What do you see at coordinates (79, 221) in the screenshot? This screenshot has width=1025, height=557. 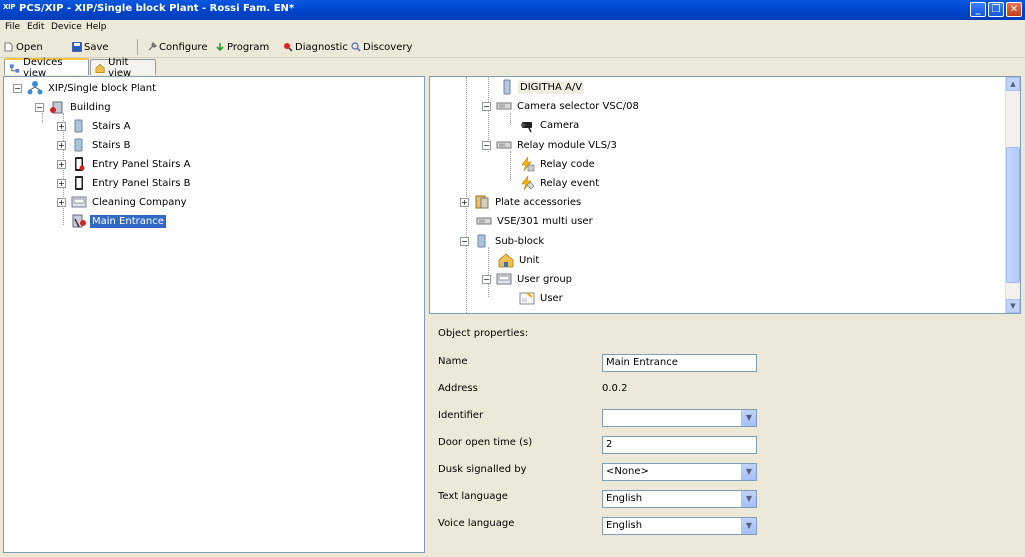 I see `entrance-icon` at bounding box center [79, 221].